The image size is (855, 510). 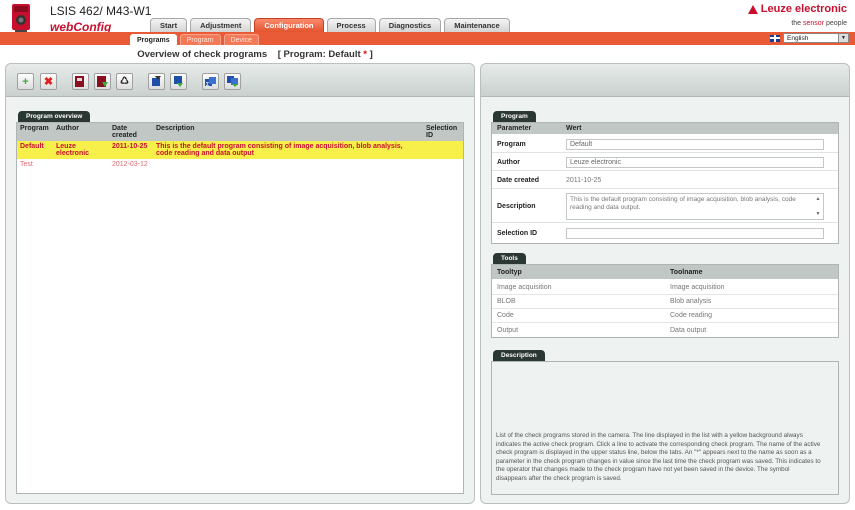 What do you see at coordinates (514, 116) in the screenshot?
I see `program-details-tab: Program` at bounding box center [514, 116].